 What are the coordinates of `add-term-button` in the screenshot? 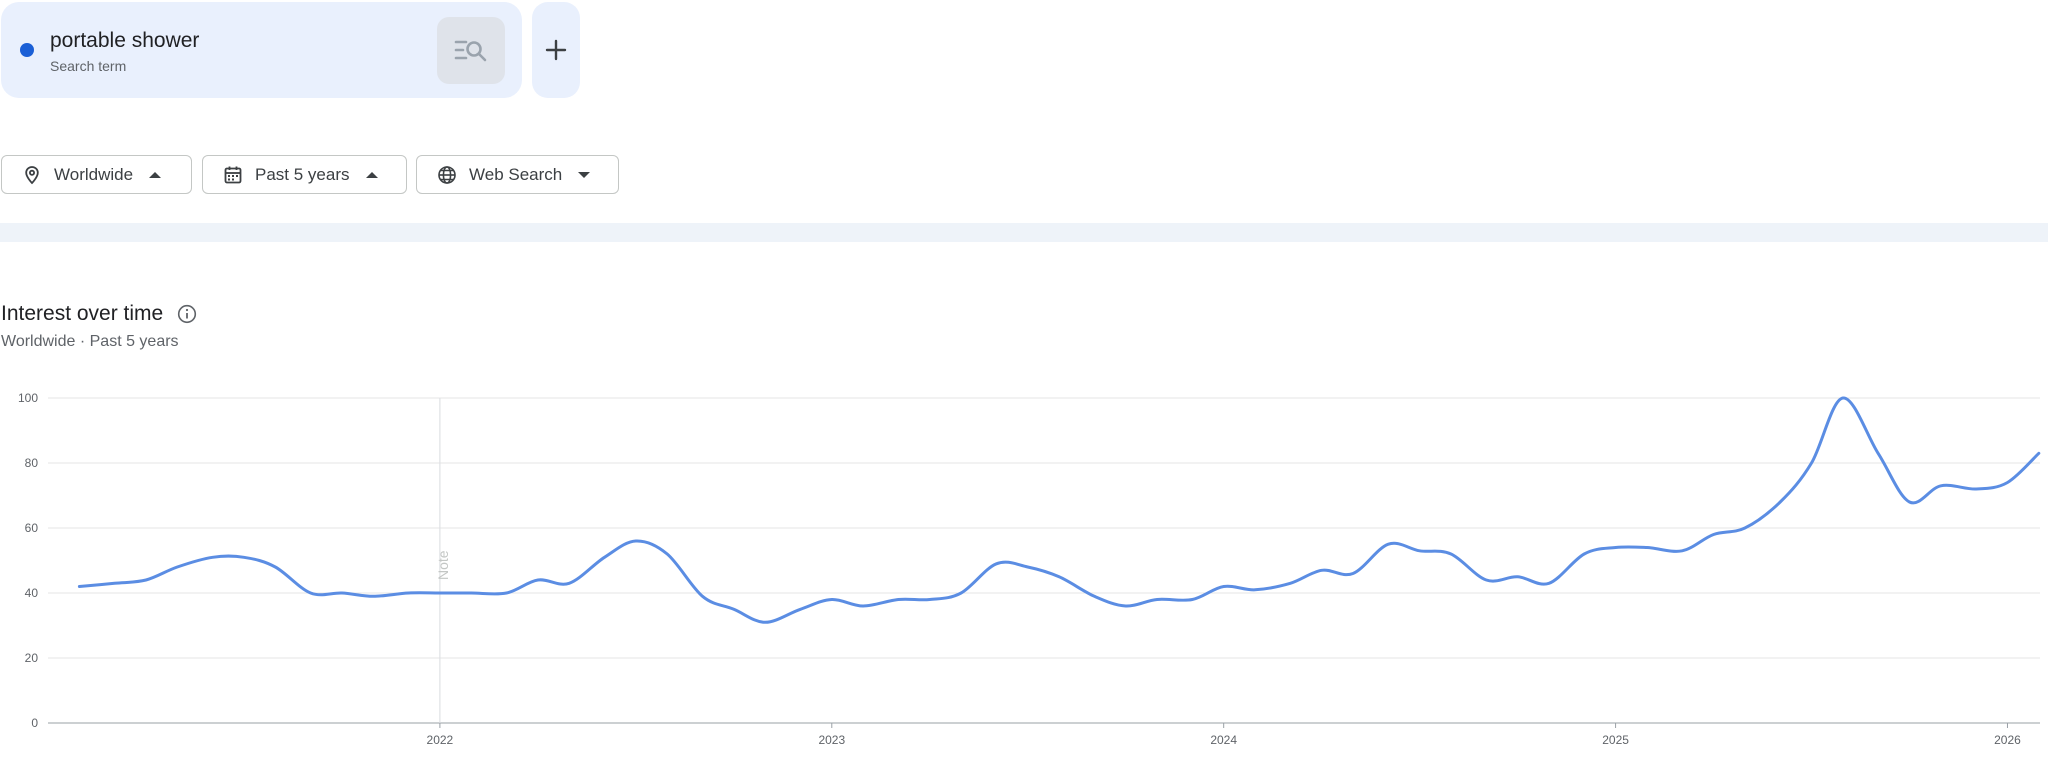 It's located at (556, 50).